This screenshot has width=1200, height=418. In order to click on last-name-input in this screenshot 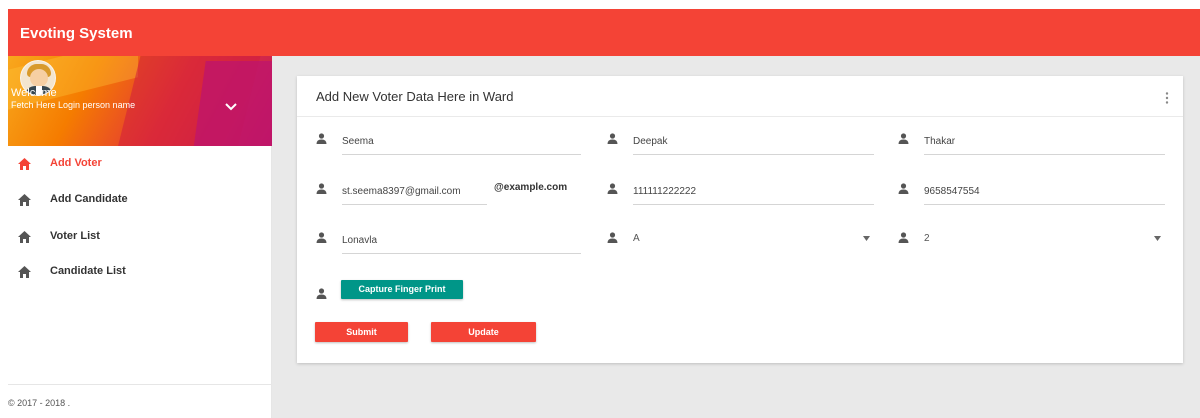, I will do `click(1044, 141)`.